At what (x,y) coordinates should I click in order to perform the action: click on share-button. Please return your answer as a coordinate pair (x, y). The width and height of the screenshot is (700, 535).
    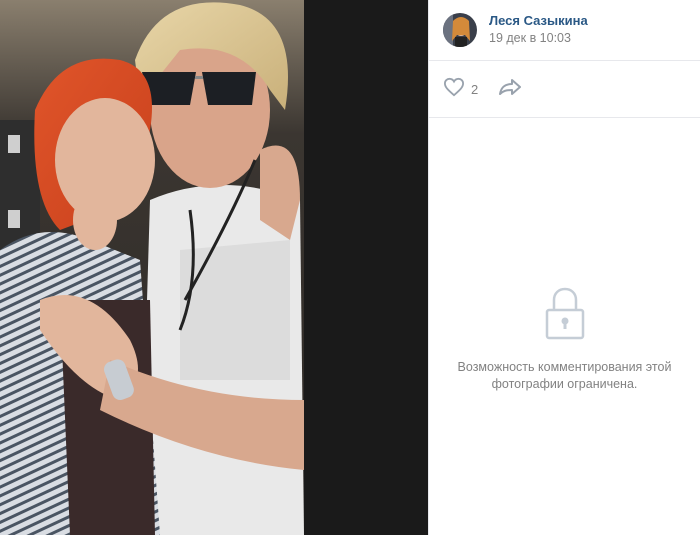
    Looking at the image, I should click on (510, 89).